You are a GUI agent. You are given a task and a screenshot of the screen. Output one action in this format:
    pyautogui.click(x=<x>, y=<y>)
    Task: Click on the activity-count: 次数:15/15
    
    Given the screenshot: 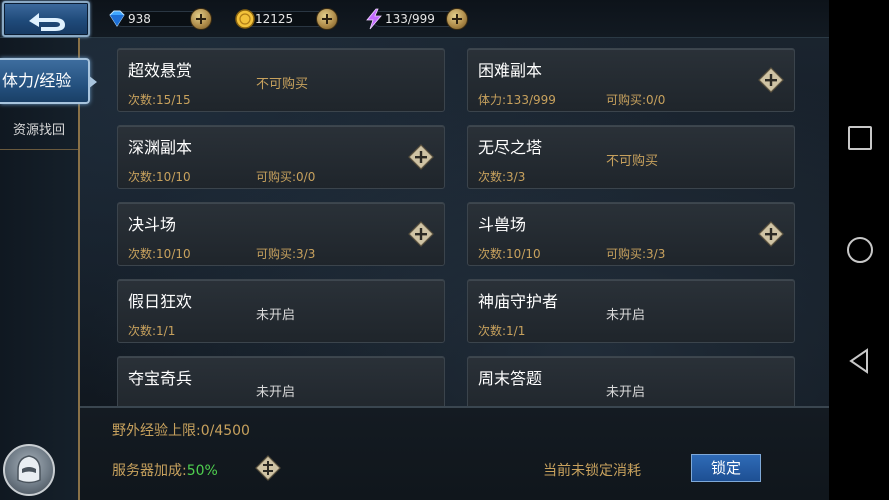 What is the action you would take?
    pyautogui.click(x=159, y=100)
    